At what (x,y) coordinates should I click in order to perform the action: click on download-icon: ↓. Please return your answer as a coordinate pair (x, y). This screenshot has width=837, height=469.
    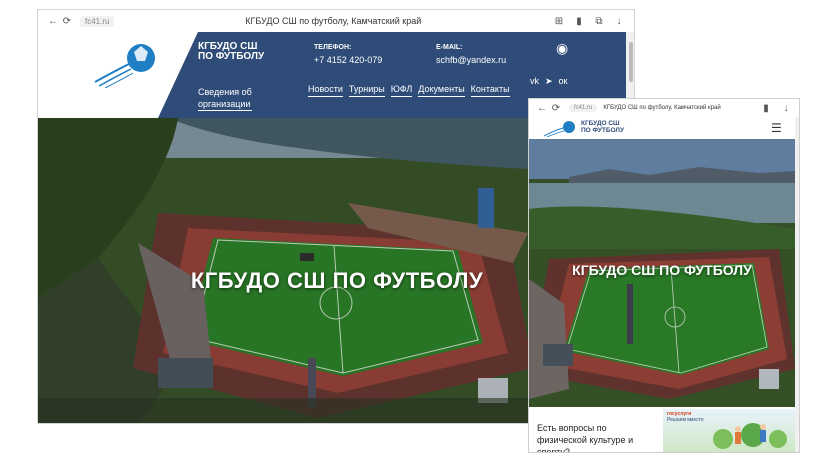
    Looking at the image, I should click on (619, 21).